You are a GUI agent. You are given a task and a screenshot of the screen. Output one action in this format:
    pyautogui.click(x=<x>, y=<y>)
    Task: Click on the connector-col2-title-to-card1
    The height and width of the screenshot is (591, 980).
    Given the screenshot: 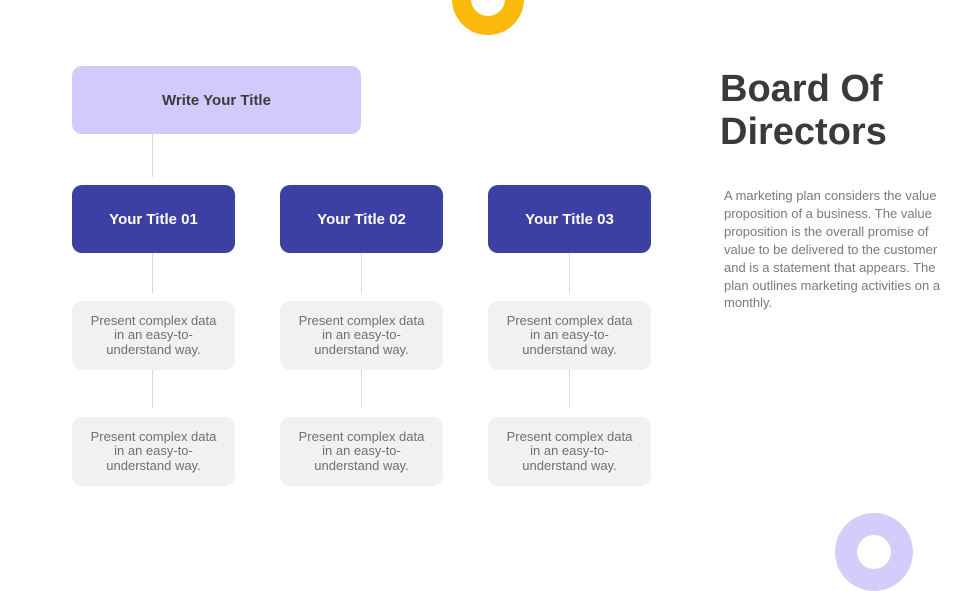 What is the action you would take?
    pyautogui.click(x=361, y=273)
    